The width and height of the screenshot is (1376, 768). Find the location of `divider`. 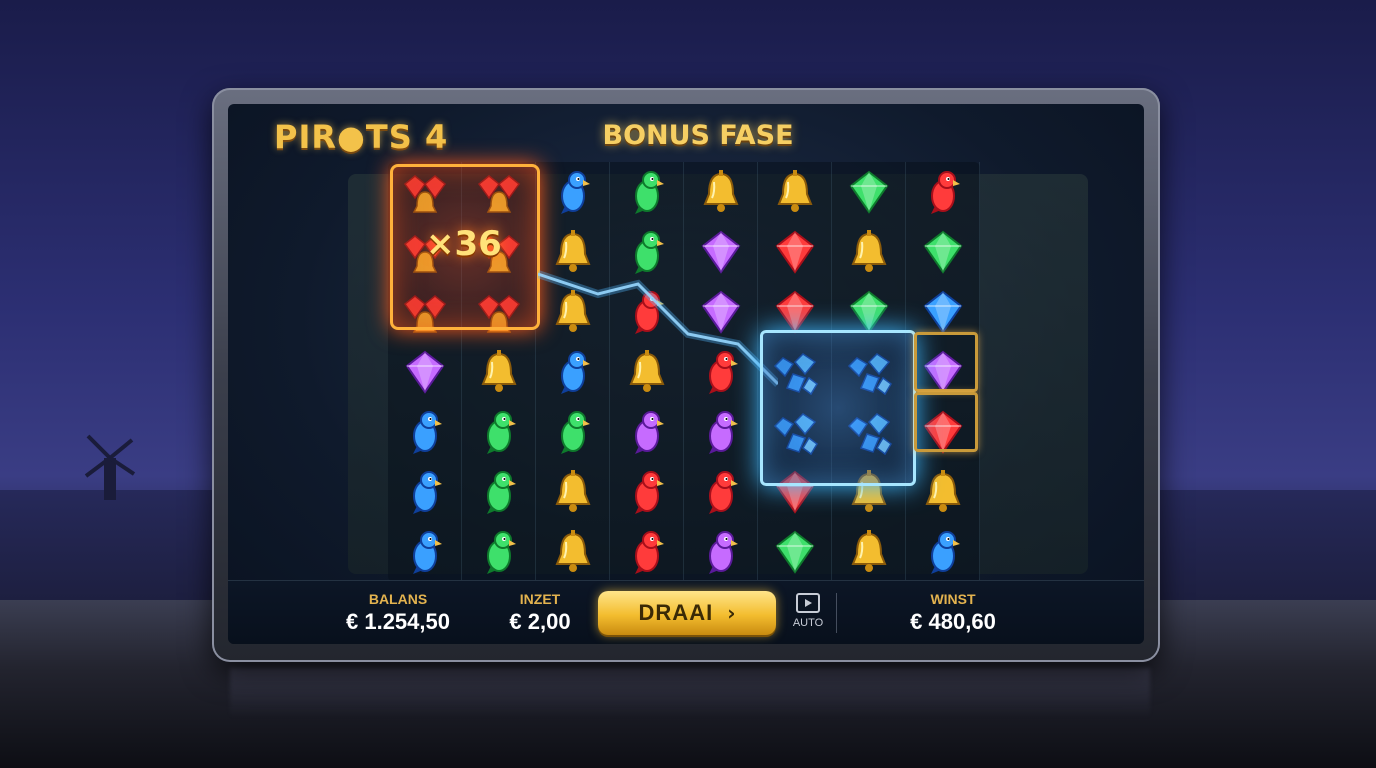

divider is located at coordinates (836, 613).